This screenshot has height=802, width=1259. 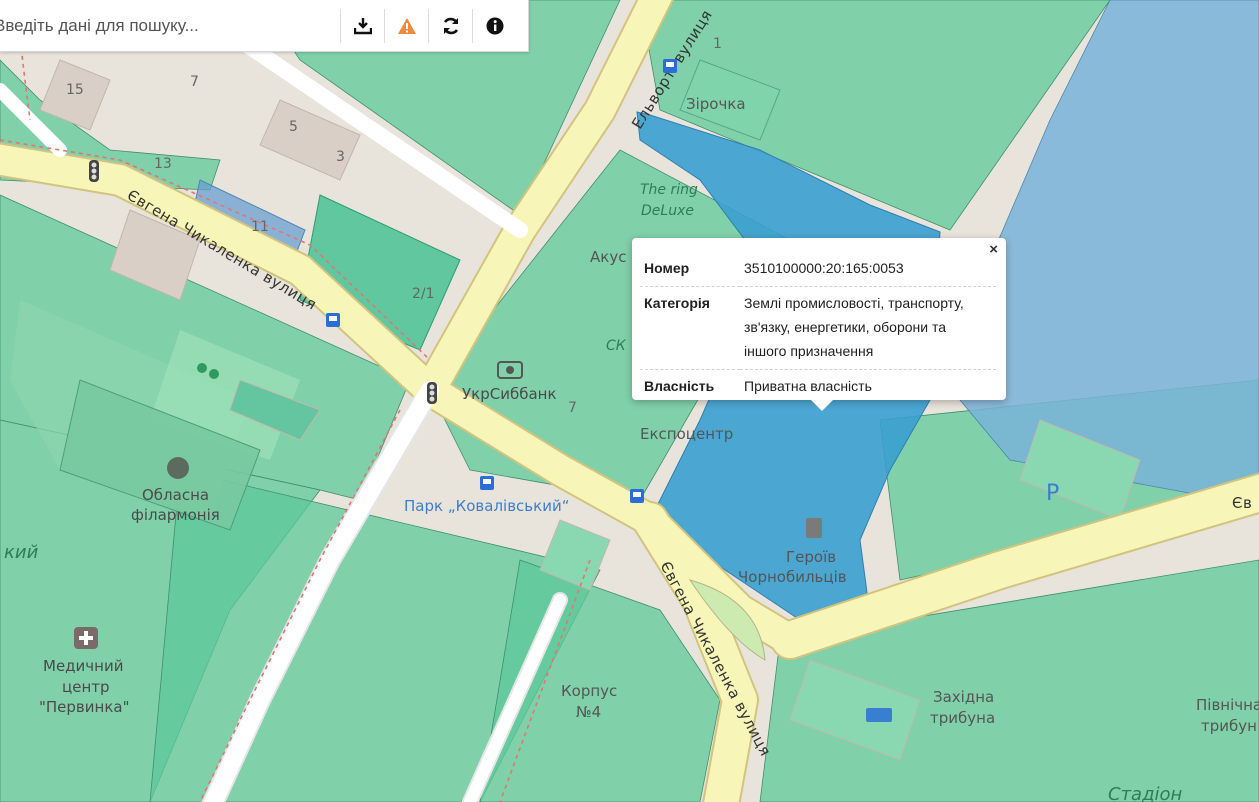 I want to click on place-label: трибуна, so click(x=962, y=718).